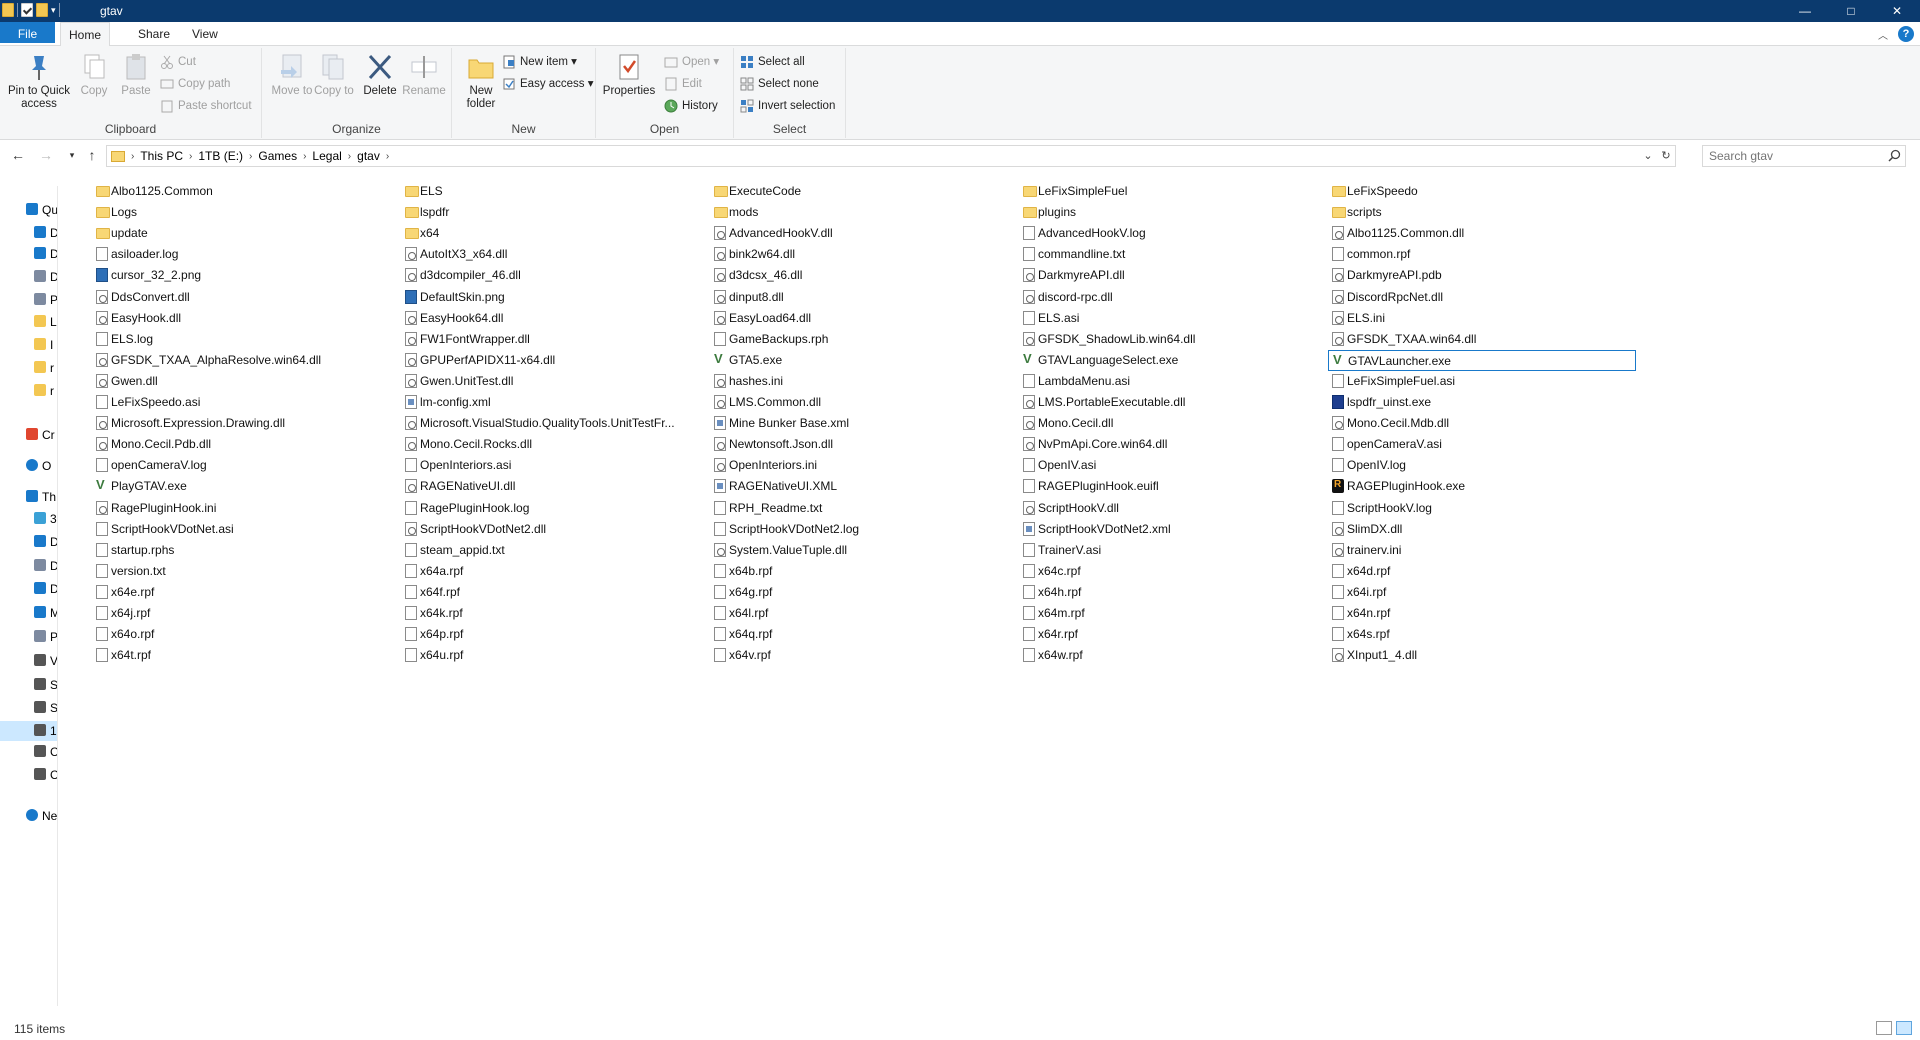 This screenshot has width=1920, height=1040. What do you see at coordinates (161, 156) in the screenshot?
I see `breadcrumb-this-pc: This PC` at bounding box center [161, 156].